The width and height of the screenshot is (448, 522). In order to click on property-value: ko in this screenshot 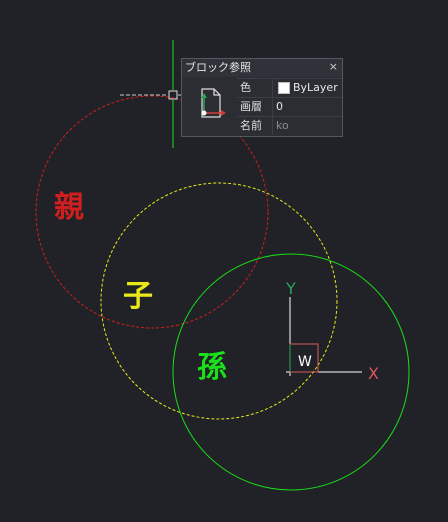, I will do `click(307, 126)`.